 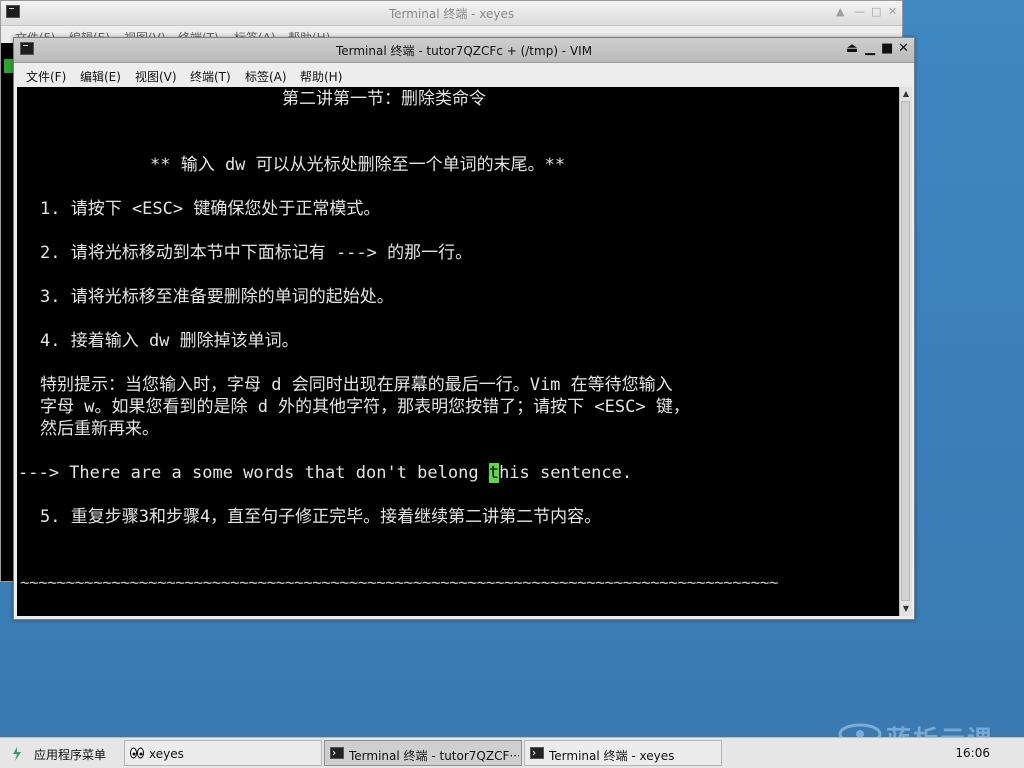 I want to click on menu-view: 视图(V), so click(x=156, y=76).